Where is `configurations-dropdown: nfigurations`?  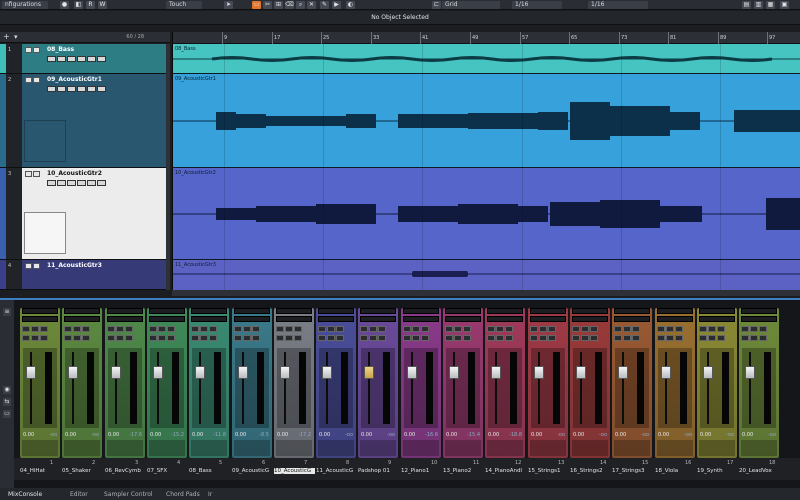
configurations-dropdown: nfigurations is located at coordinates (25, 5).